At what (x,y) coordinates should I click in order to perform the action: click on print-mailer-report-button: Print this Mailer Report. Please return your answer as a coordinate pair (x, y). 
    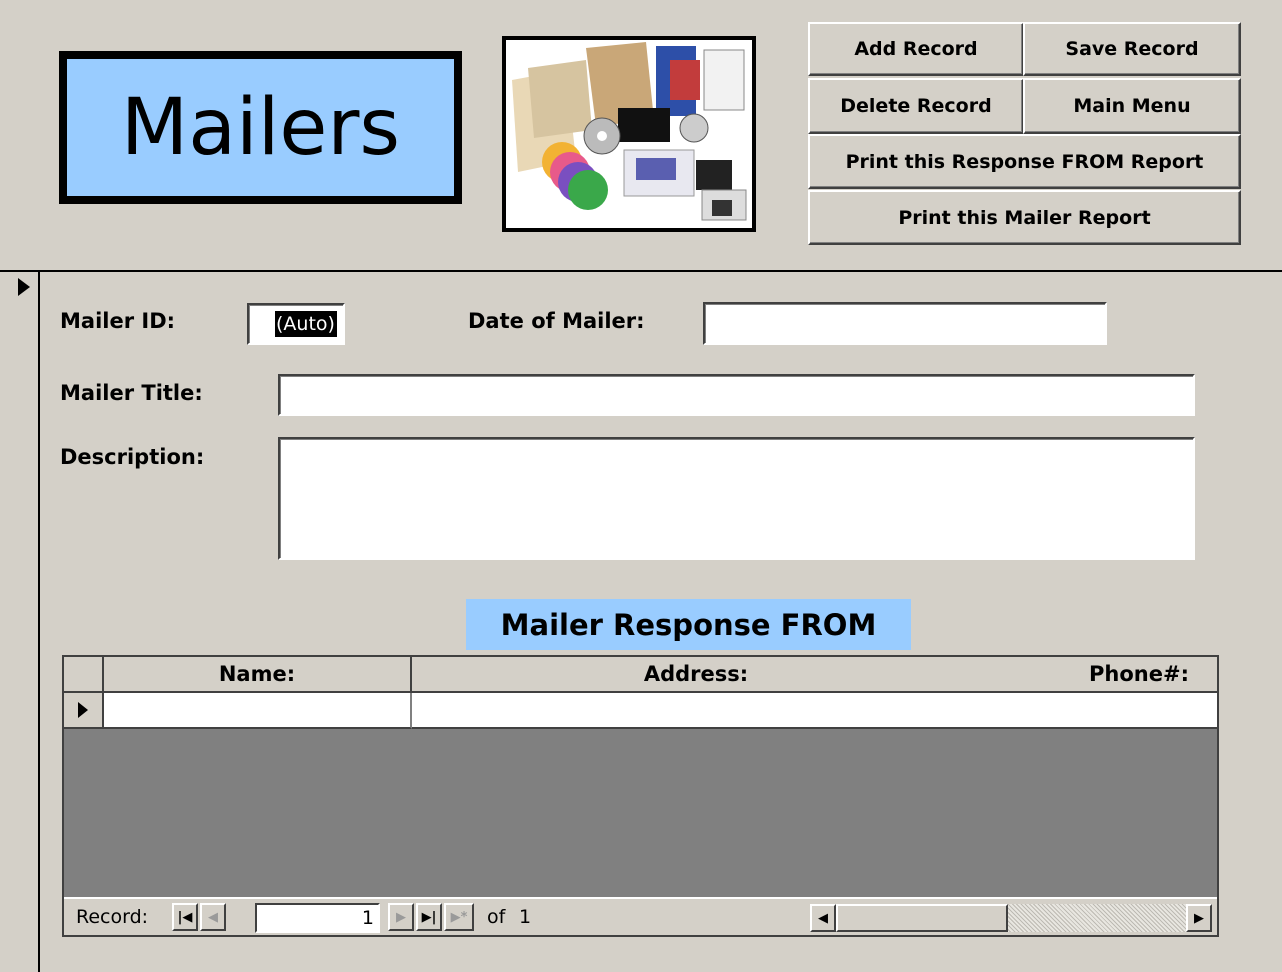
    Looking at the image, I should click on (1024, 217).